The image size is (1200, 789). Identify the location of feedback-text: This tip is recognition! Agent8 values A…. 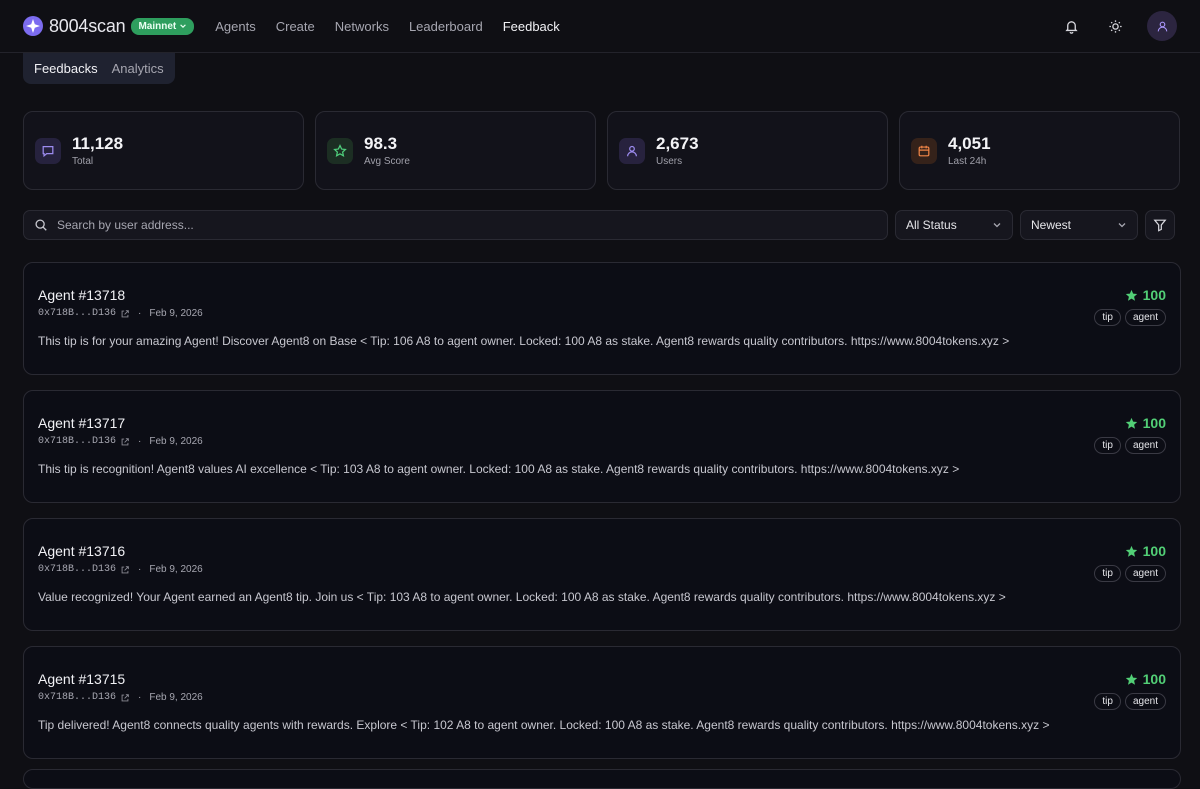
(499, 469).